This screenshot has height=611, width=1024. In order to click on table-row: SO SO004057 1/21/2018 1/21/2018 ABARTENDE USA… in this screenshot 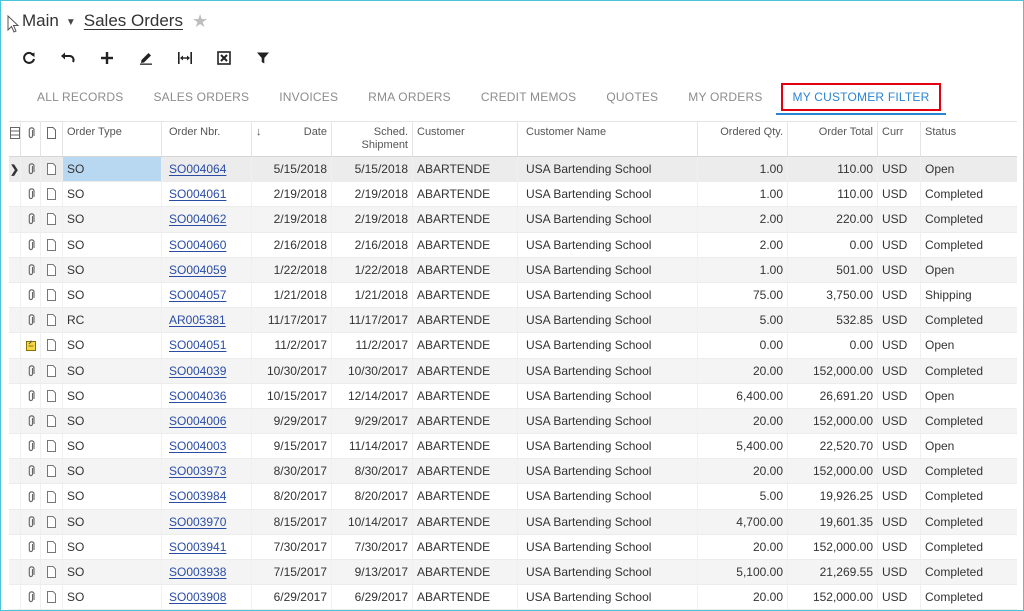, I will do `click(513, 295)`.